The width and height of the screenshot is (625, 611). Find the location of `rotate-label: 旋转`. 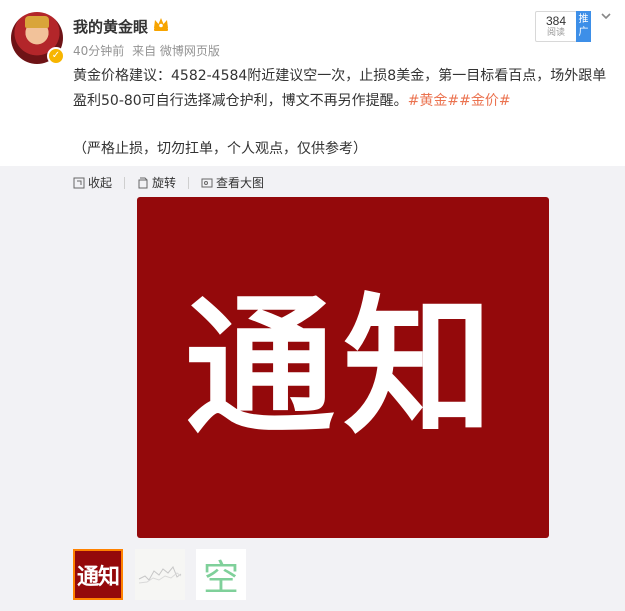

rotate-label: 旋转 is located at coordinates (164, 183).